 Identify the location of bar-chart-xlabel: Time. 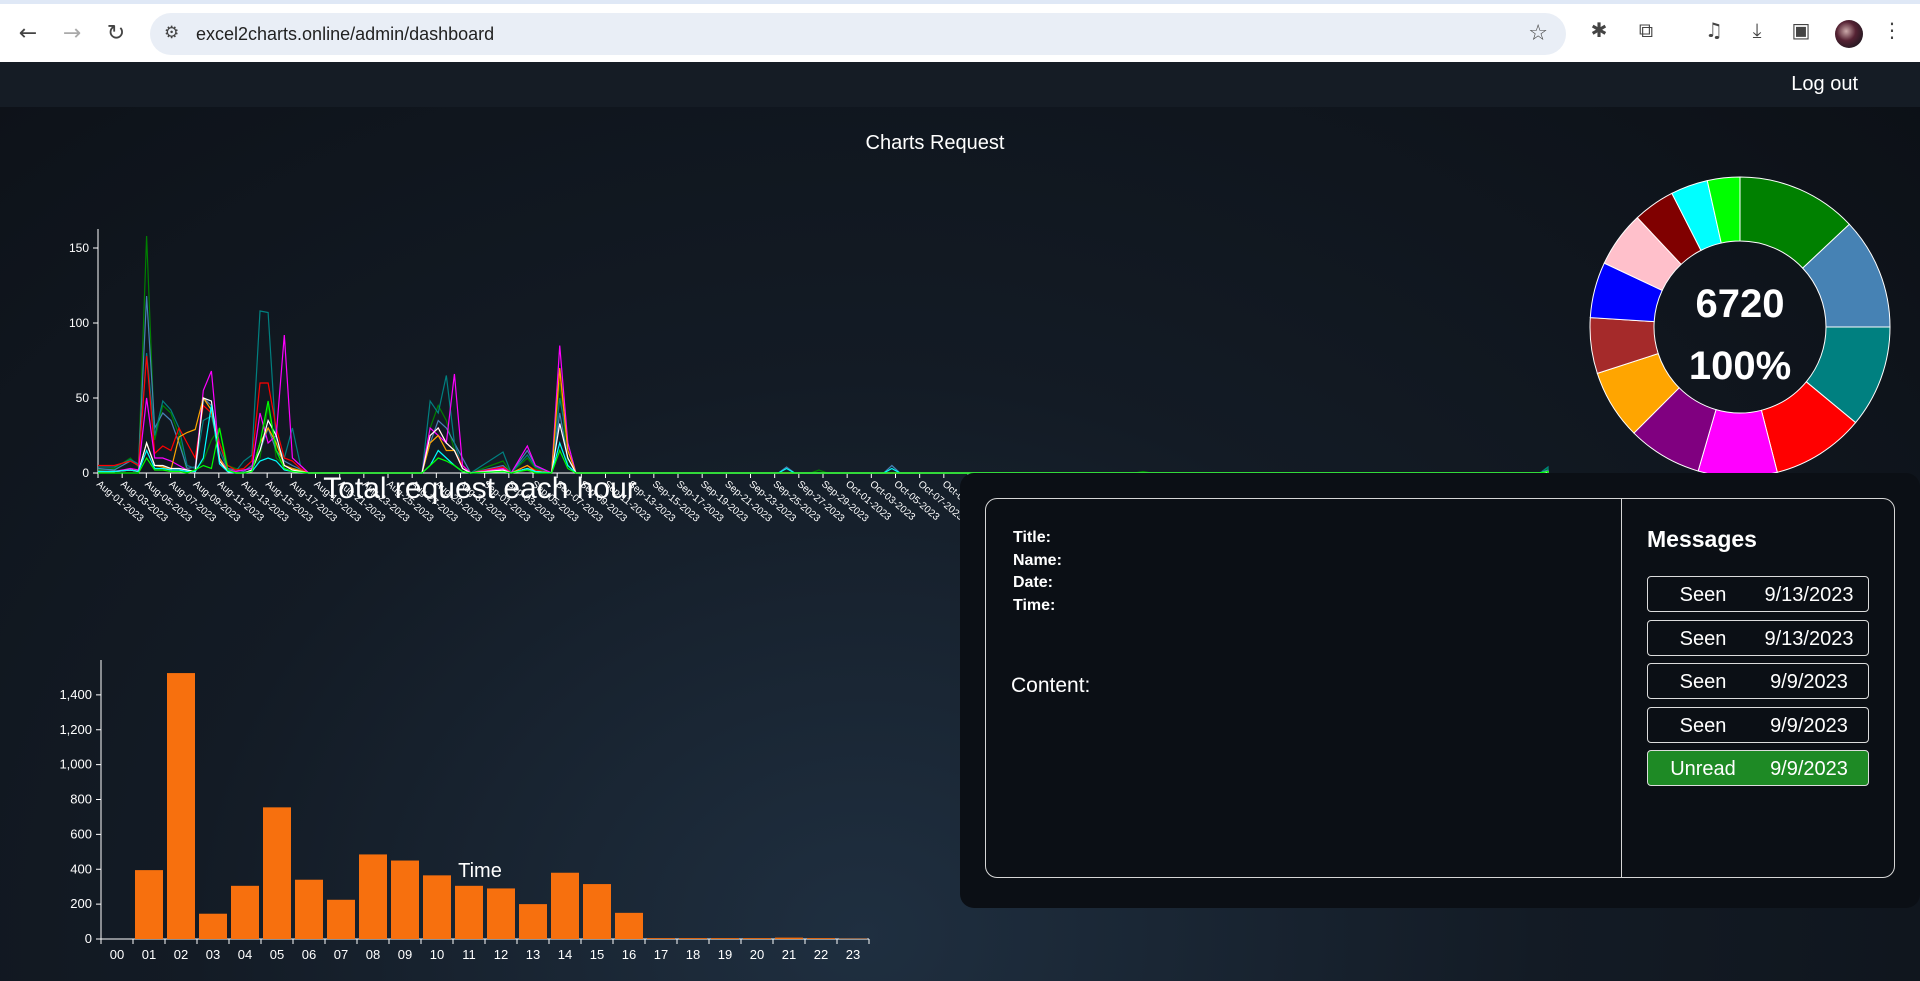
(480, 871).